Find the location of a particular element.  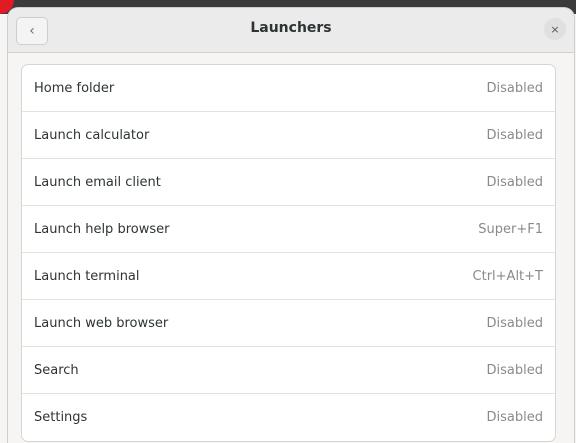

shortcut-label: Search is located at coordinates (56, 370).